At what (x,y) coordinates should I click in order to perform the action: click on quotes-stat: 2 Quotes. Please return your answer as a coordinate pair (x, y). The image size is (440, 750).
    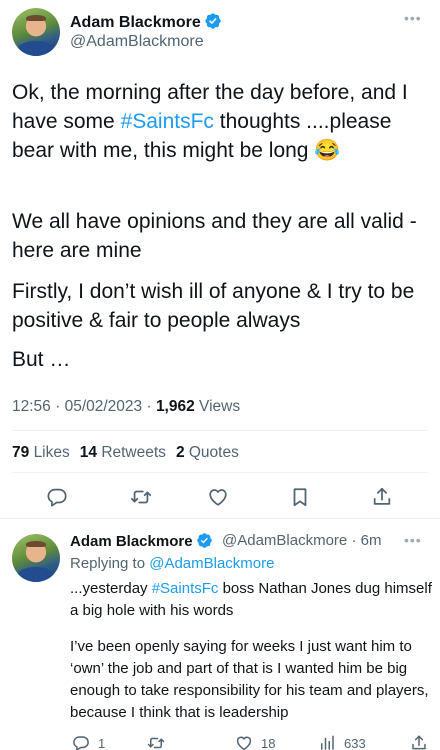
    Looking at the image, I should click on (207, 452).